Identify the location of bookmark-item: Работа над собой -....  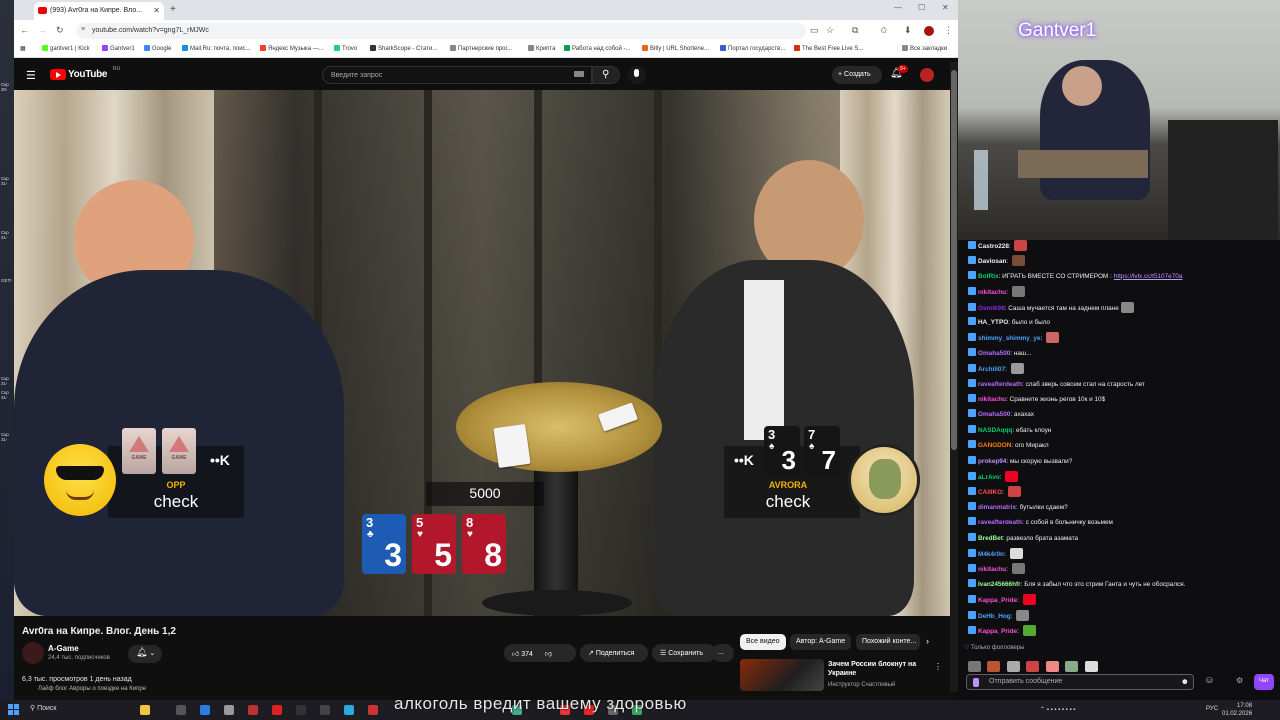
(597, 48).